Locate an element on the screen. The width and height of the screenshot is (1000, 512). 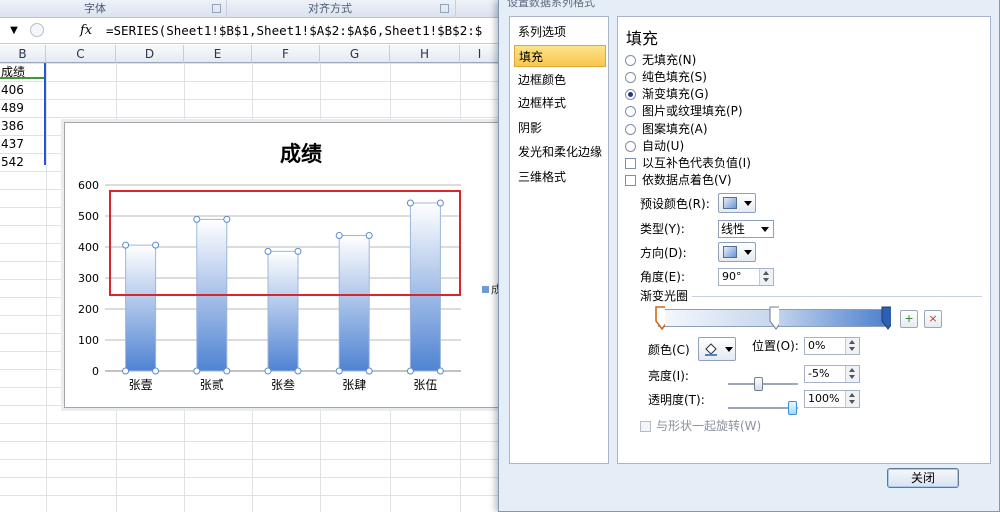
brightness-value: -5% is located at coordinates (819, 373).